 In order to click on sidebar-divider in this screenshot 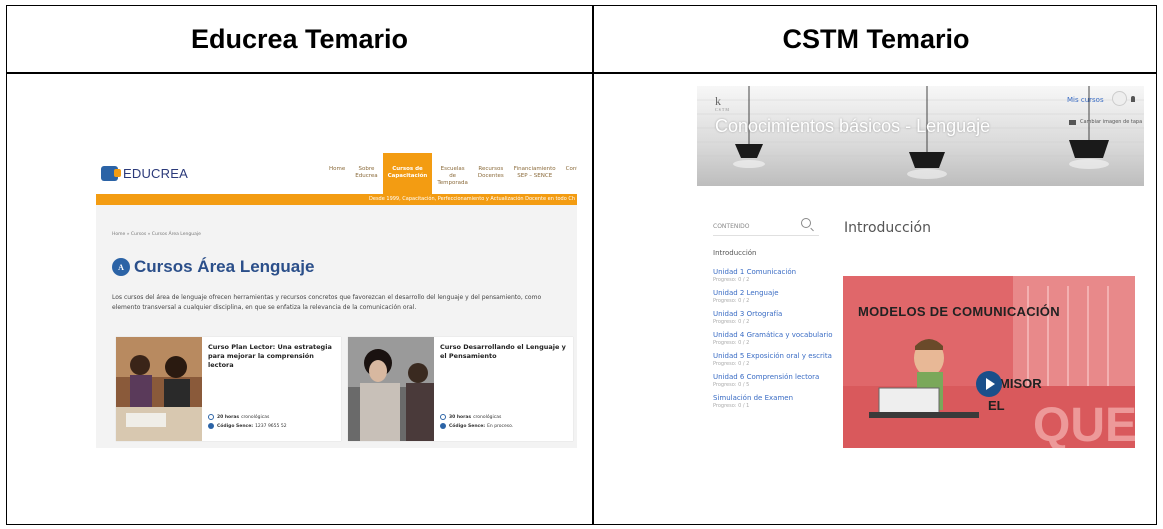, I will do `click(766, 235)`.